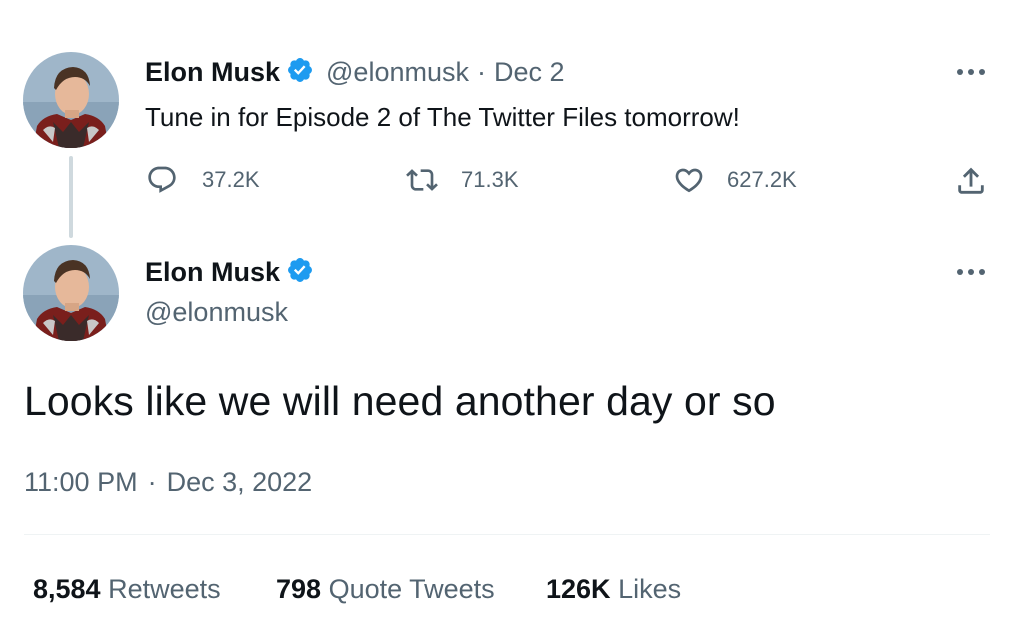 This screenshot has width=1016, height=628. Describe the element at coordinates (507, 534) in the screenshot. I see `divider` at that location.